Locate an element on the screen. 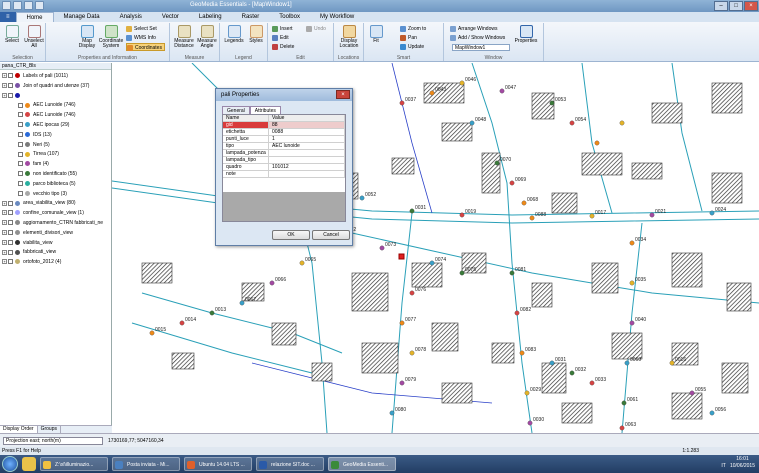 This screenshot has width=759, height=473. tab-raster: Raster is located at coordinates (251, 17).